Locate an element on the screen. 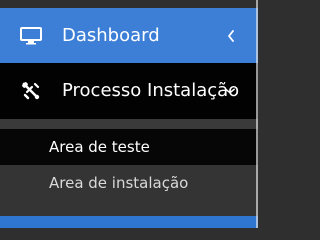  submenu-item-area-de-instalacao: Area de instalação is located at coordinates (129, 183).